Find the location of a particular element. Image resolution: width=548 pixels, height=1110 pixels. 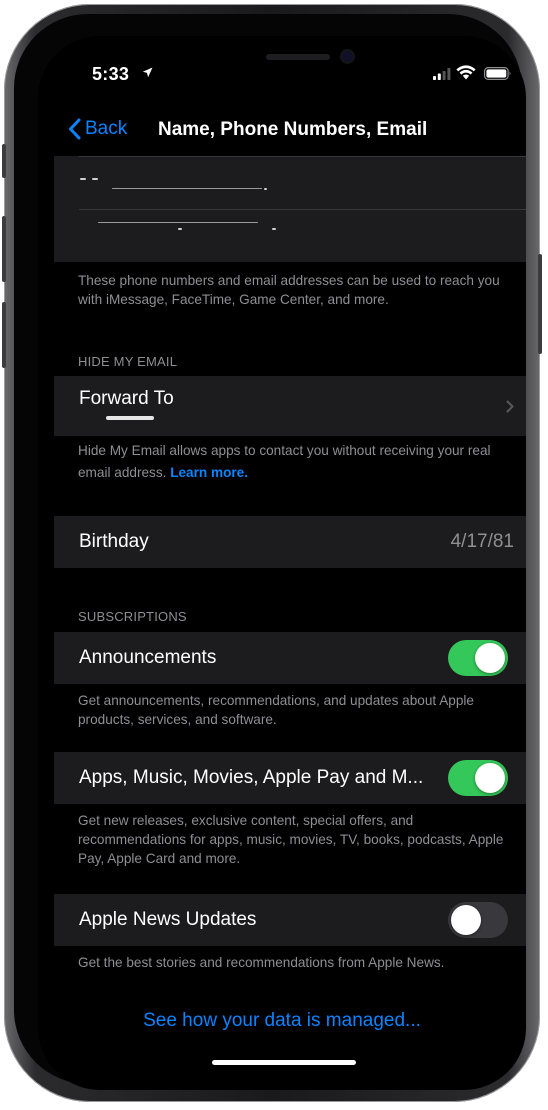

announcements-toggle is located at coordinates (478, 658).